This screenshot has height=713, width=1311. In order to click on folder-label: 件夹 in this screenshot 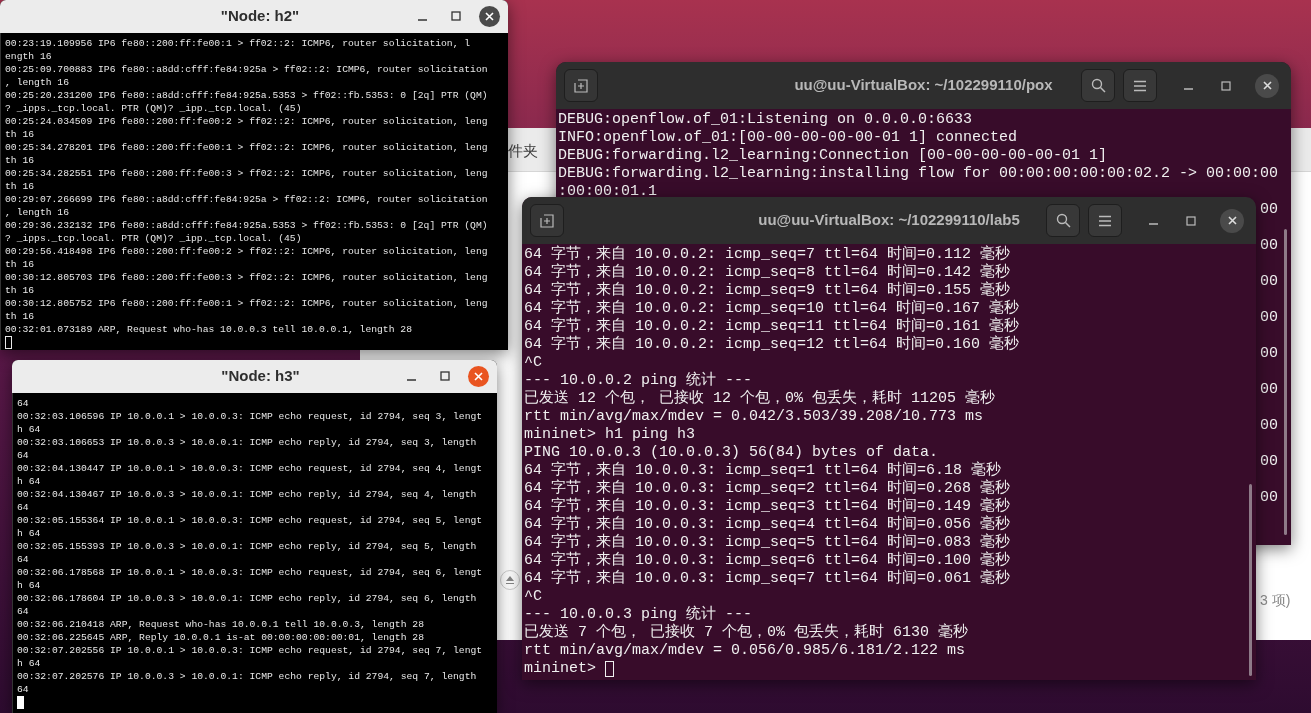, I will do `click(523, 151)`.